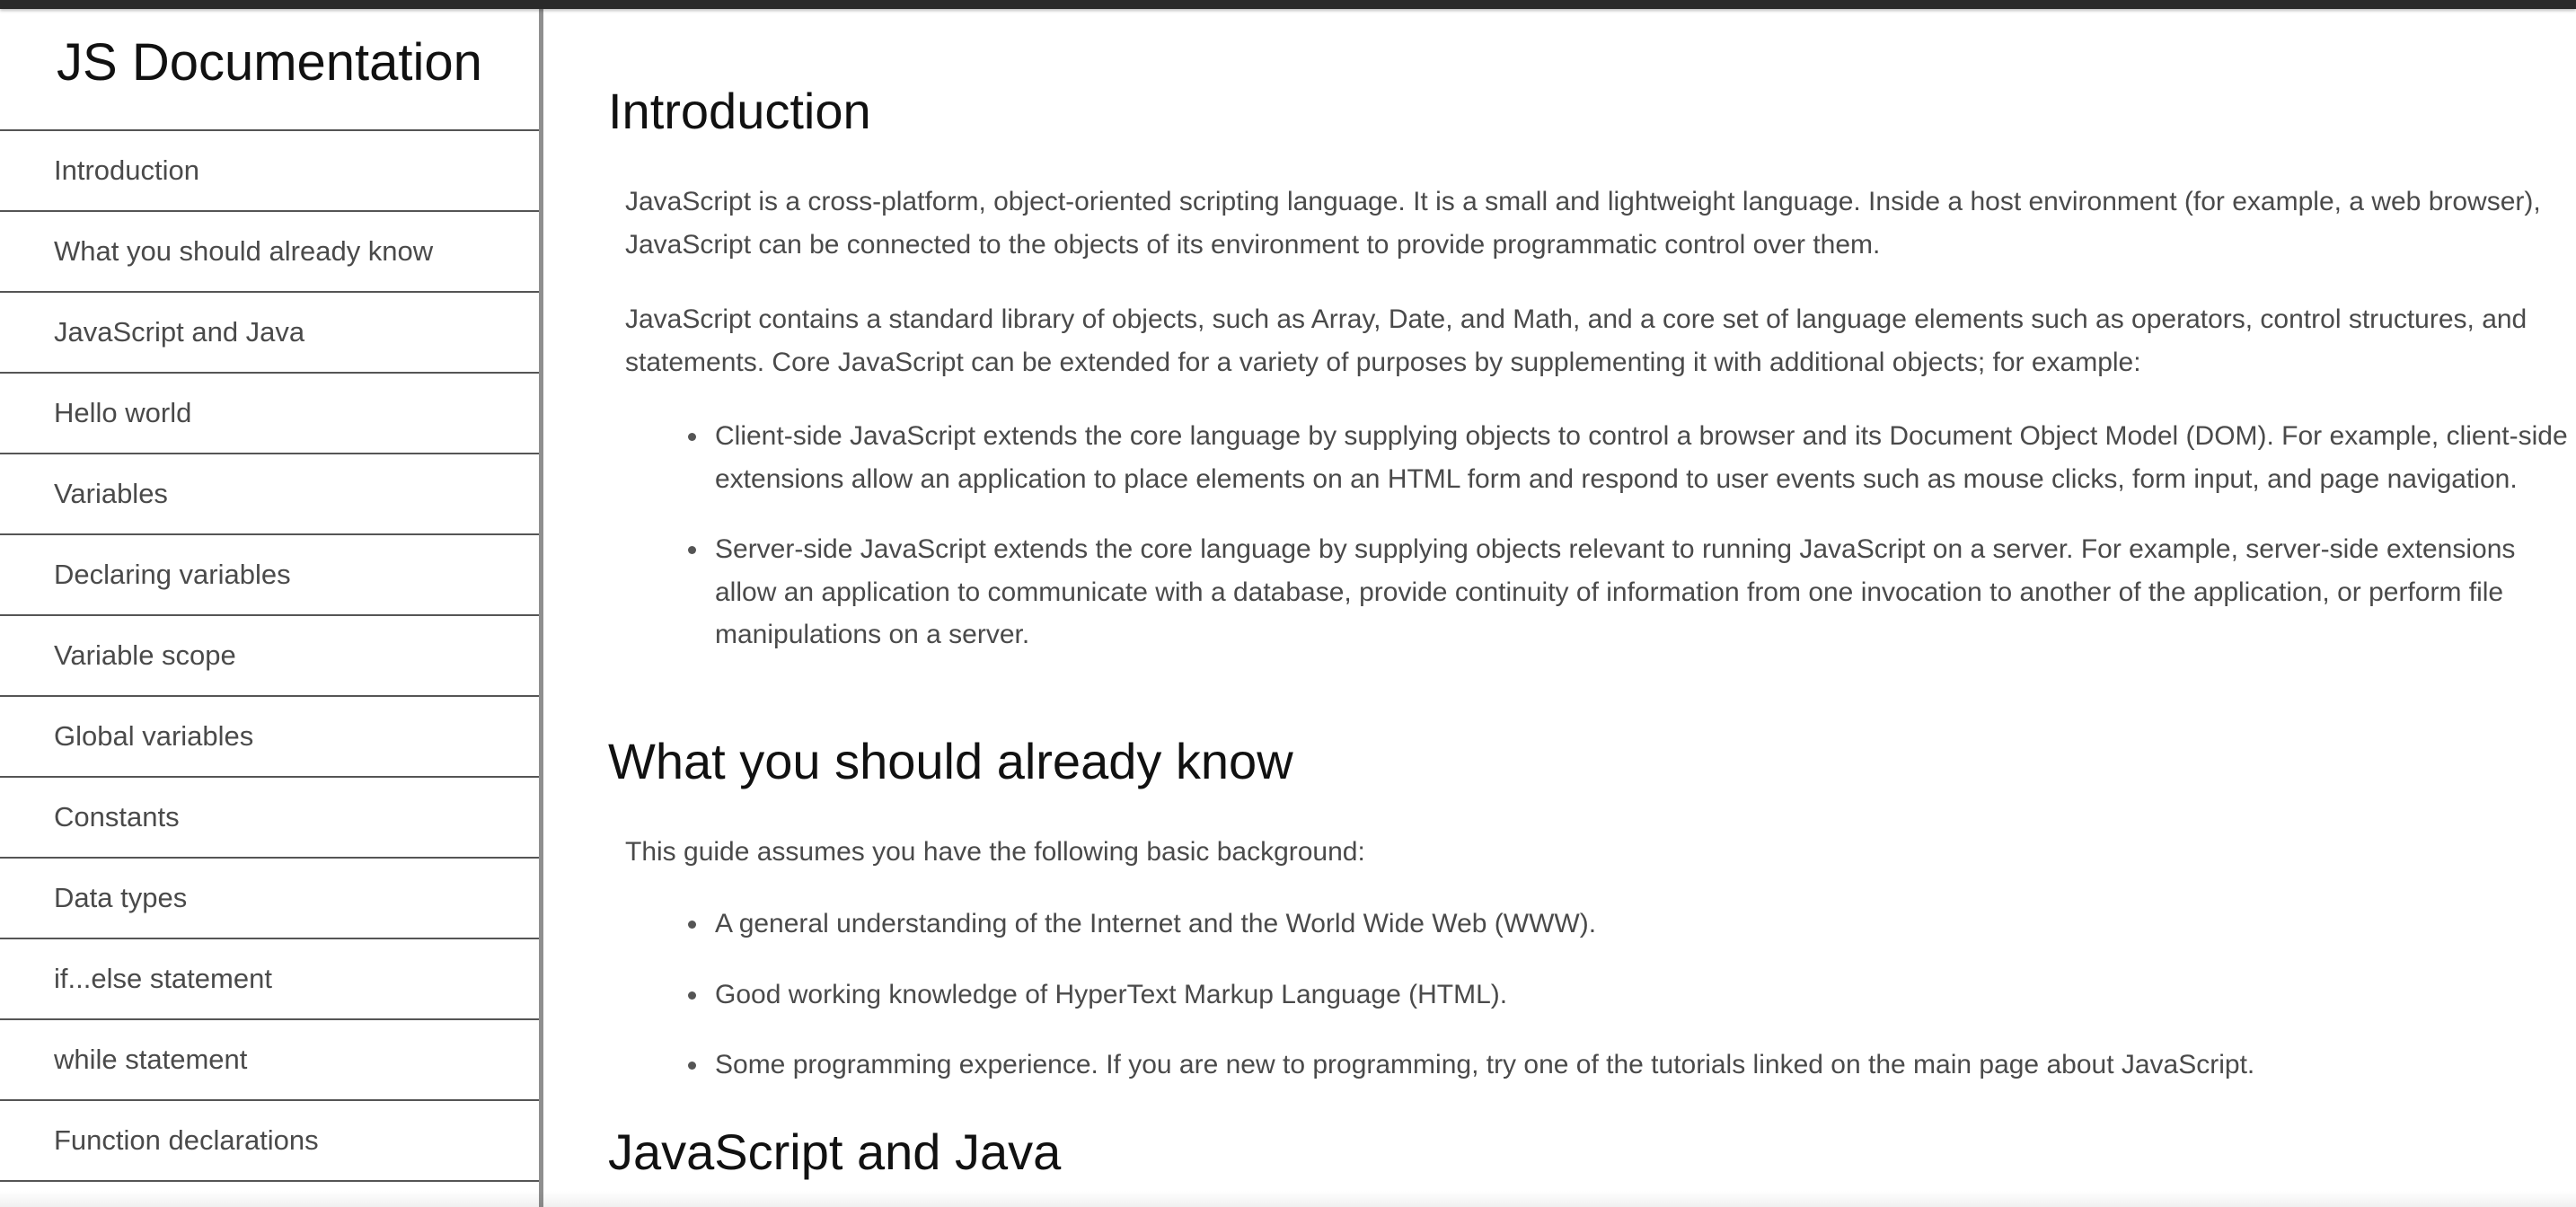  I want to click on nav-item: Variables, so click(269, 494).